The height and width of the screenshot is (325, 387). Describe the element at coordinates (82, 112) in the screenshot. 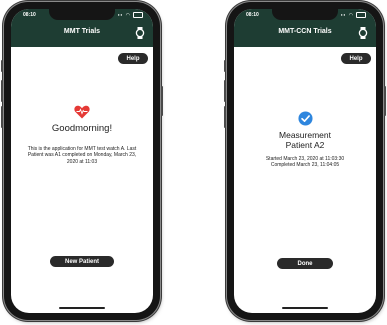

I see `heart-ecg-icon` at that location.